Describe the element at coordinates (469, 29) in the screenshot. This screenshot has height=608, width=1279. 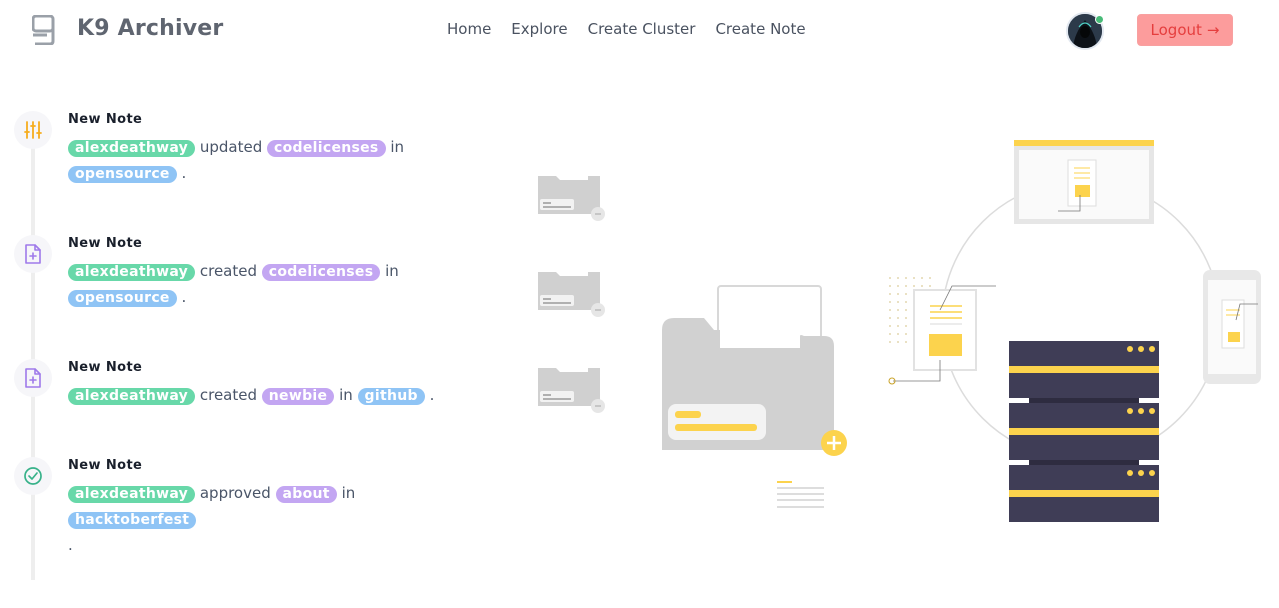
I see `nav-home: Home` at that location.